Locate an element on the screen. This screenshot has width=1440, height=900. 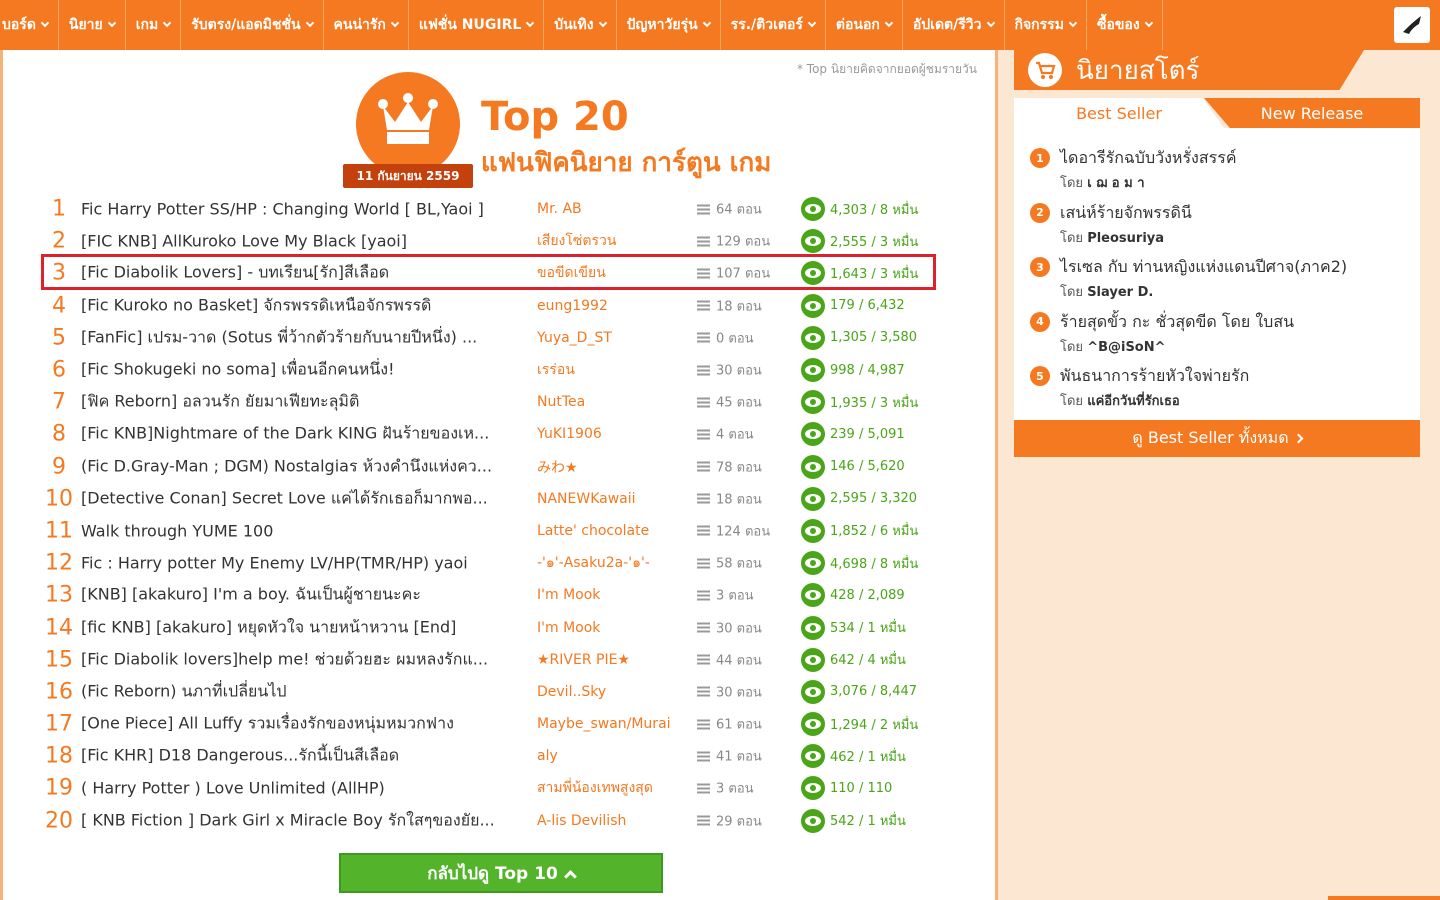
tab-new-release: New Release is located at coordinates (1312, 113).